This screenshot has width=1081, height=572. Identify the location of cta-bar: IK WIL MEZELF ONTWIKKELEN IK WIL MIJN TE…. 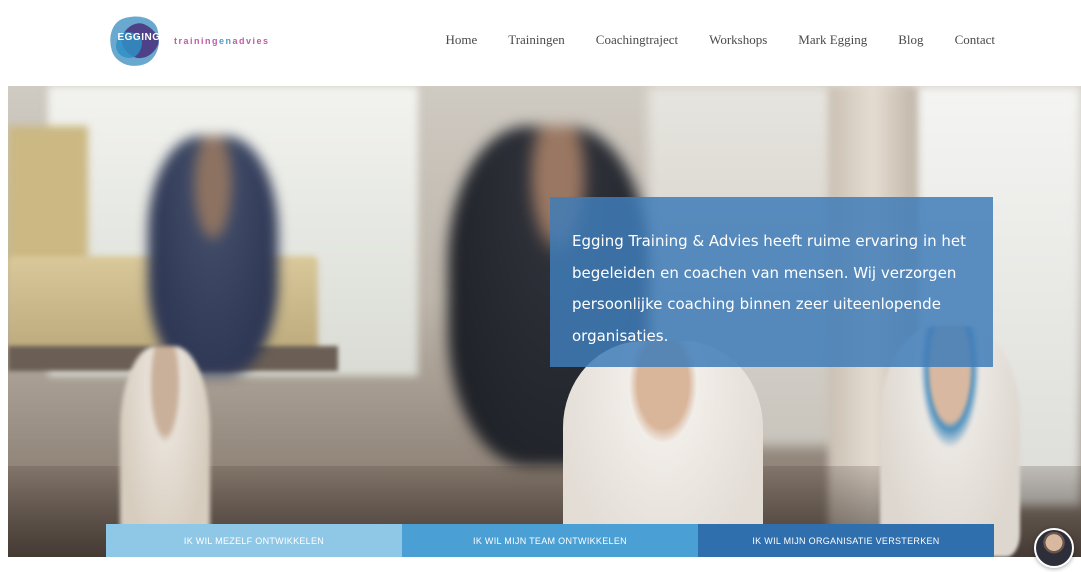
(550, 540).